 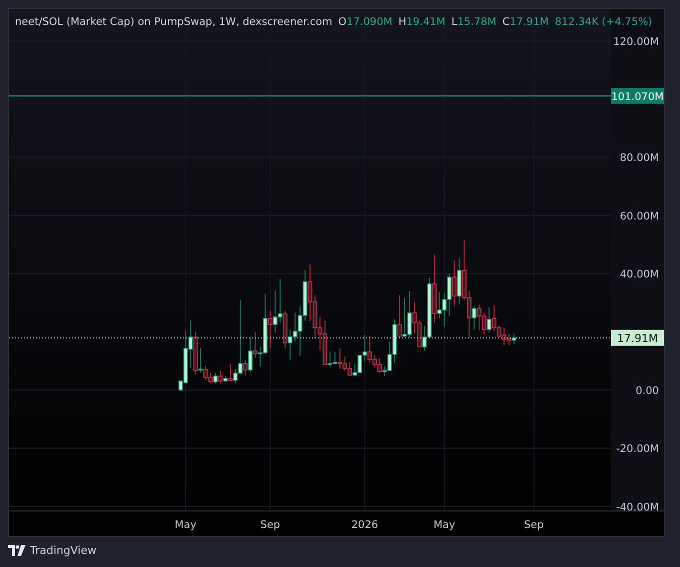 I want to click on change-value: 812.34K (+4.75%), so click(x=603, y=22).